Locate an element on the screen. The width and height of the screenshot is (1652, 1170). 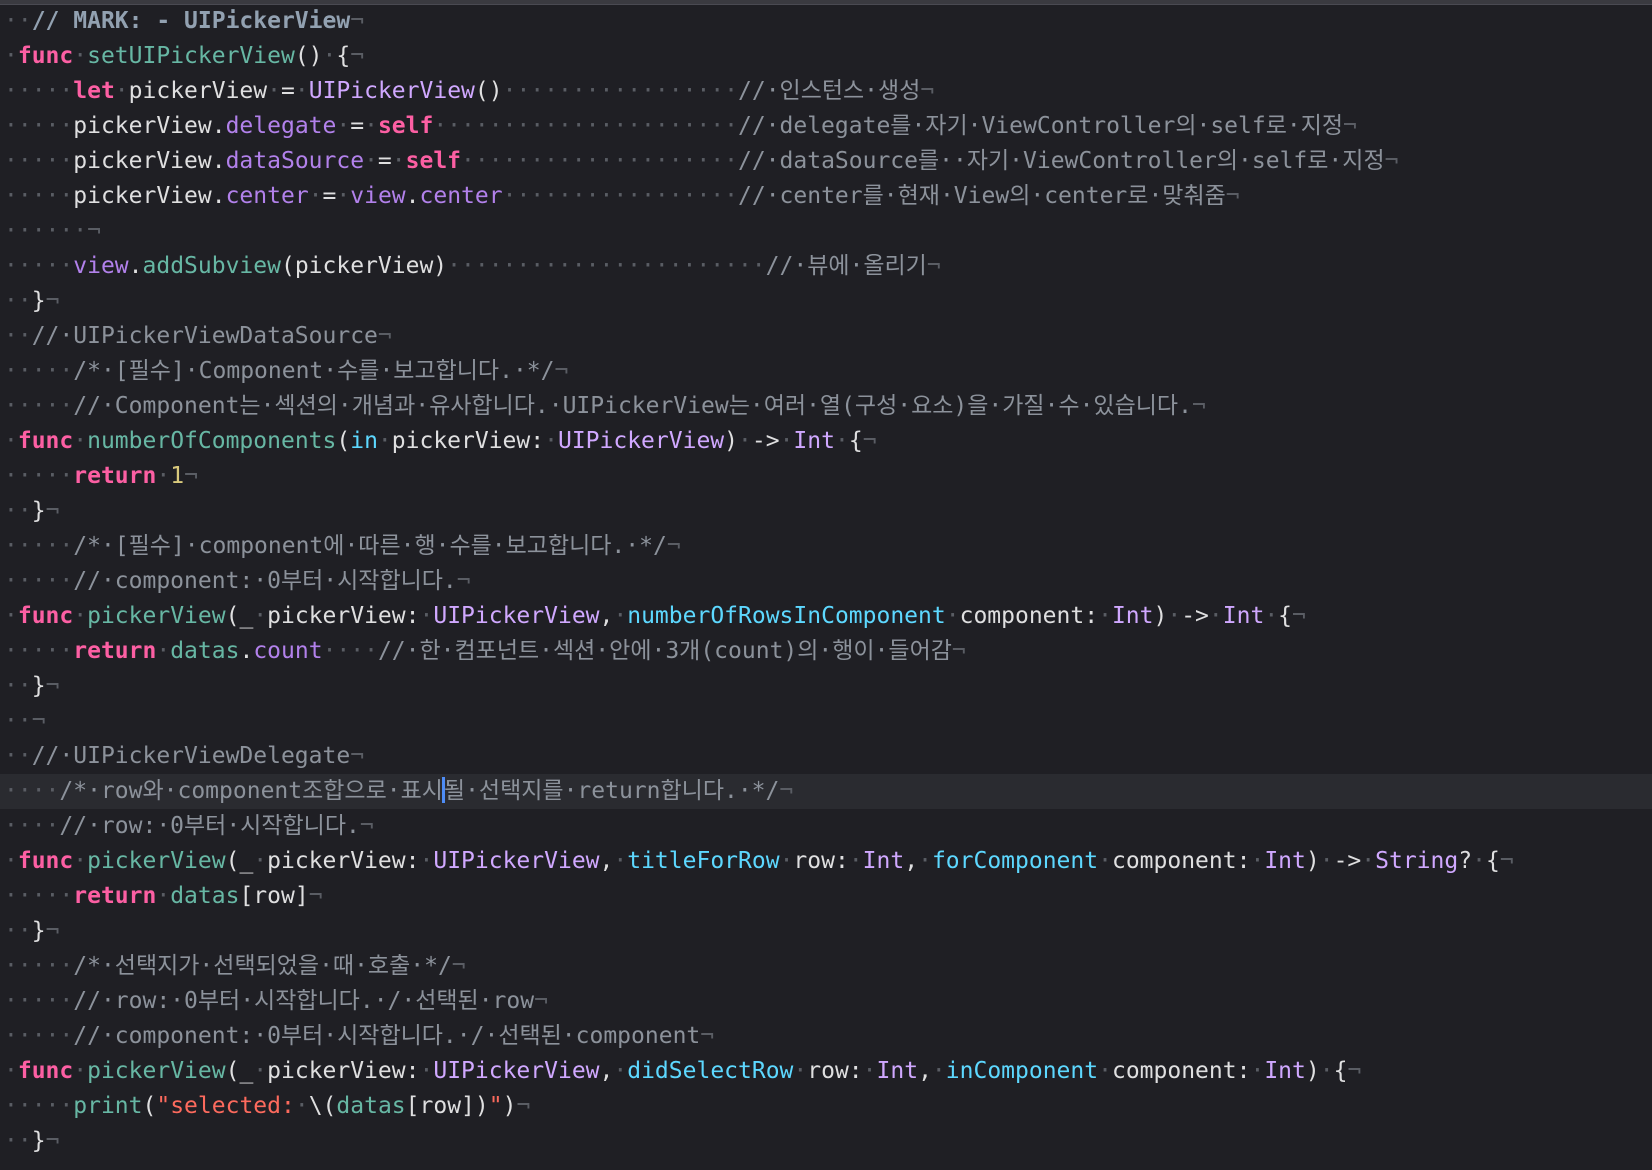
code-token-prop: center is located at coordinates (461, 196).